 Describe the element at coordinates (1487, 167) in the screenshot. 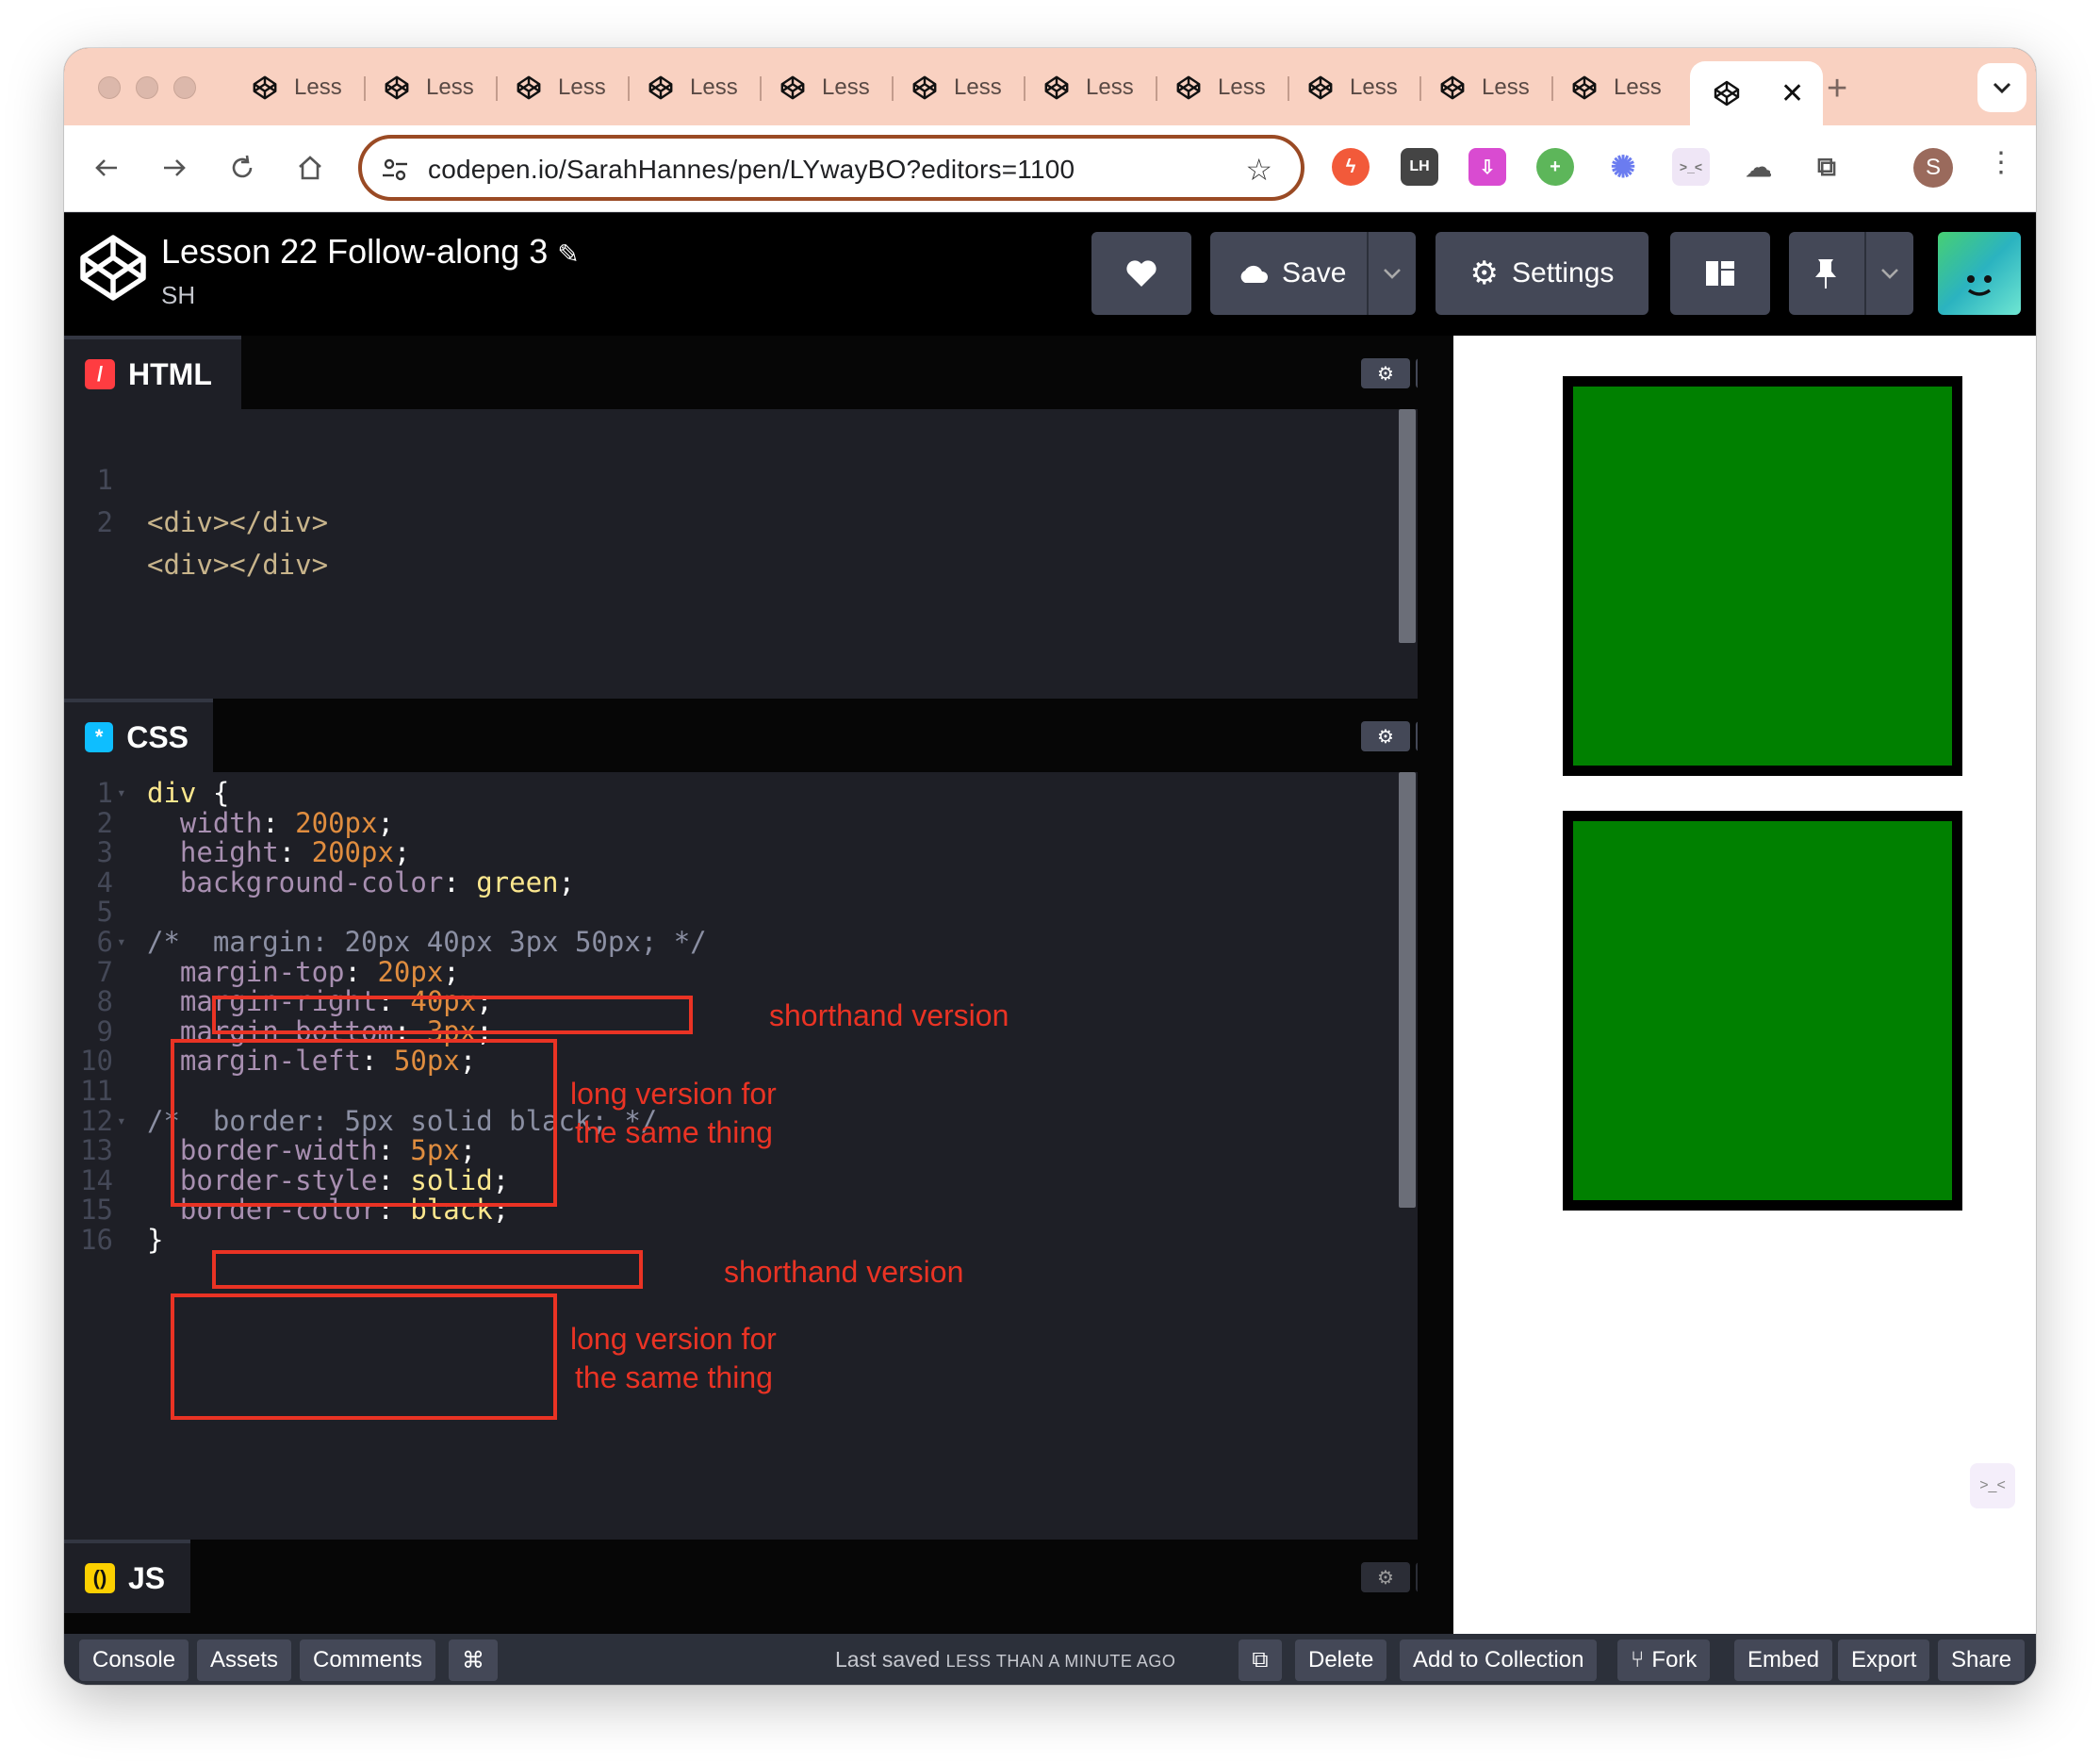

I see `extension-download-icon: ⇩` at that location.